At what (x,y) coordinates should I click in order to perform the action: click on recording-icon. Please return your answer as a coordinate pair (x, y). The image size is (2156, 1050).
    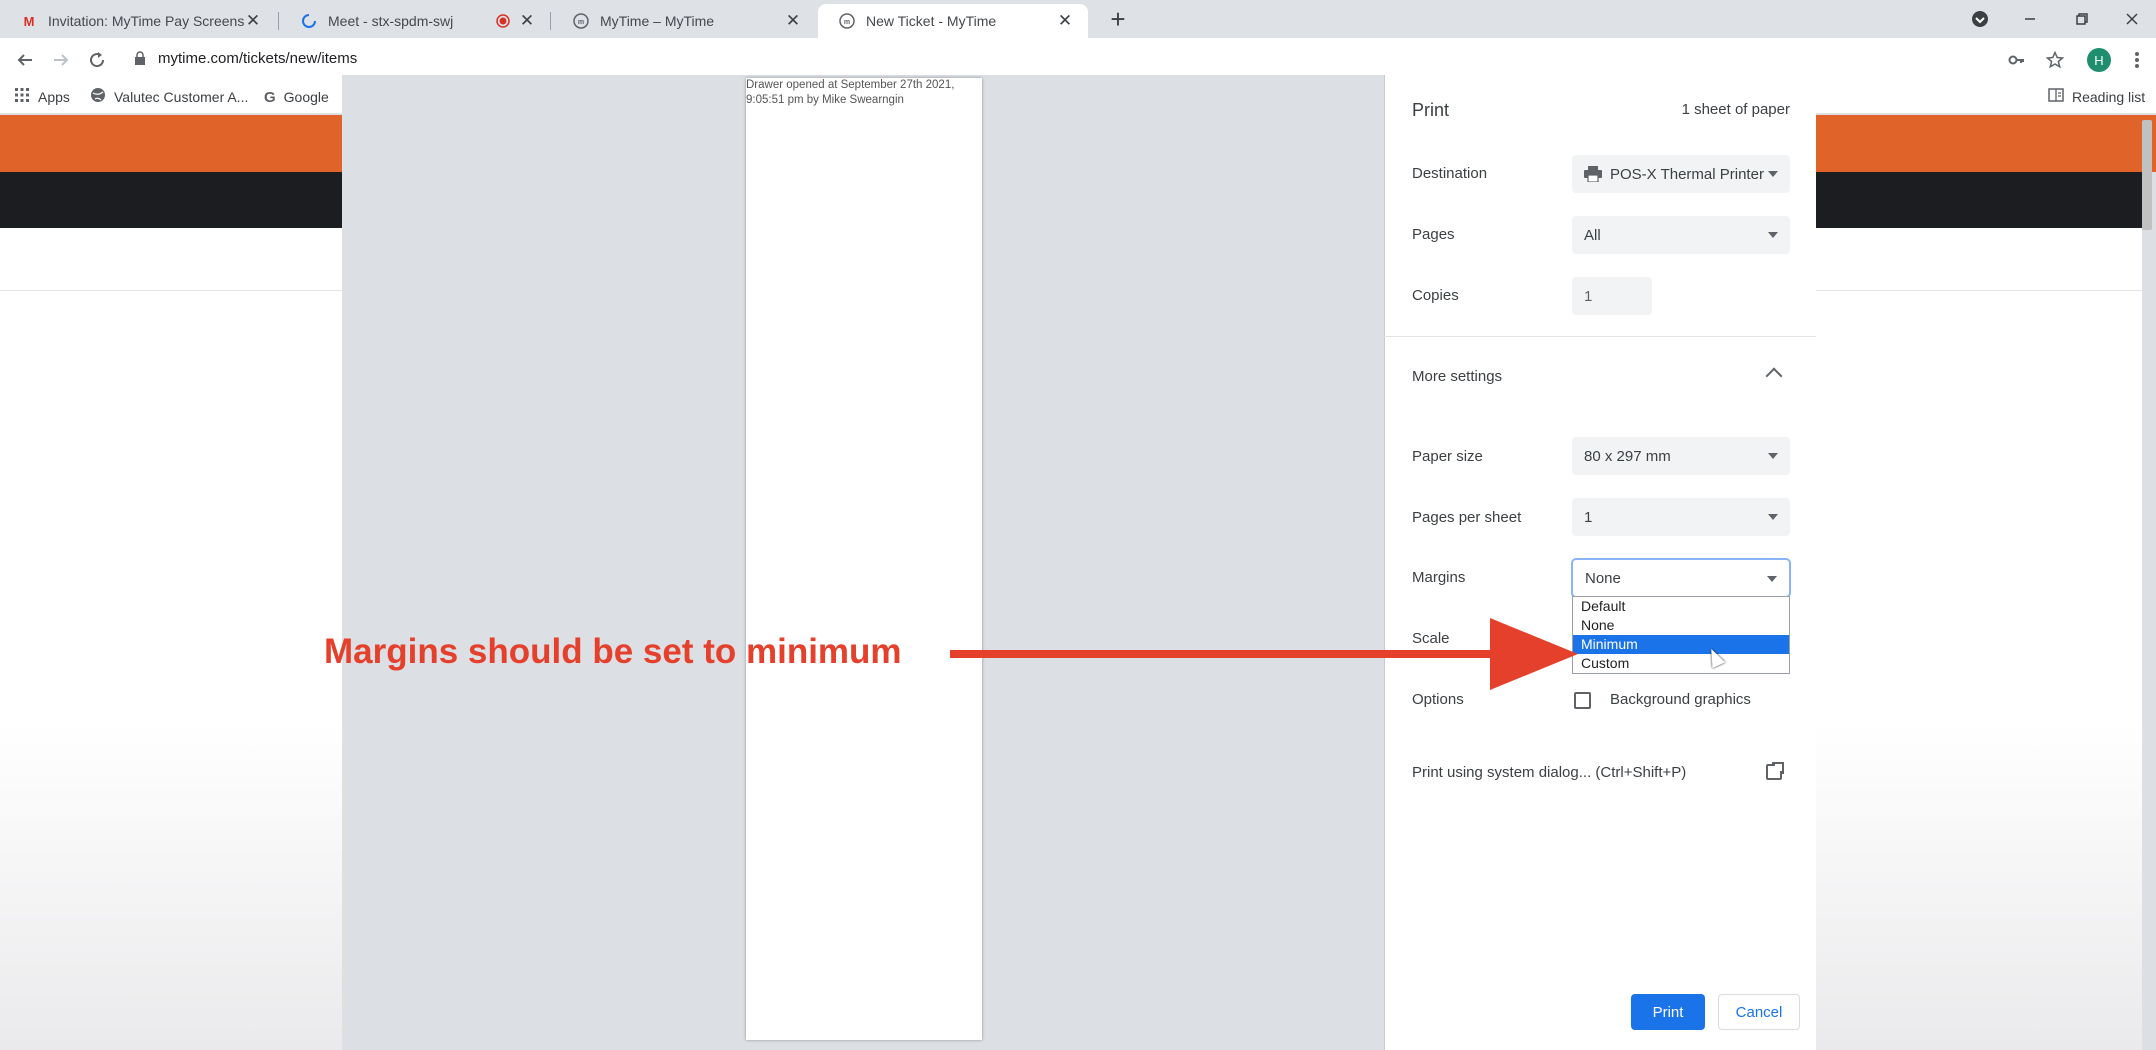
    Looking at the image, I should click on (503, 21).